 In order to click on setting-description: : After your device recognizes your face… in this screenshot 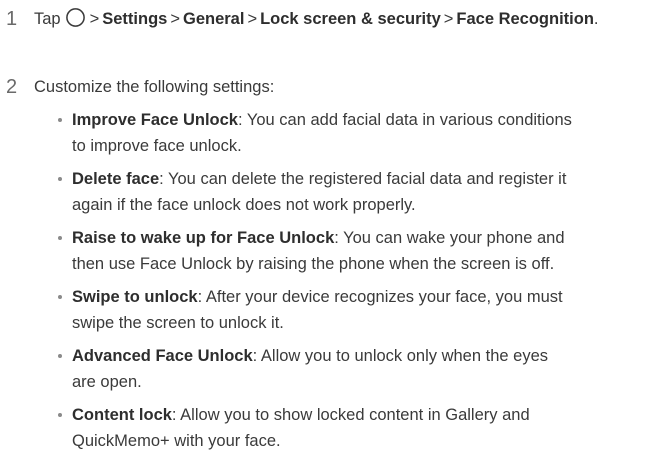, I will do `click(380, 297)`.